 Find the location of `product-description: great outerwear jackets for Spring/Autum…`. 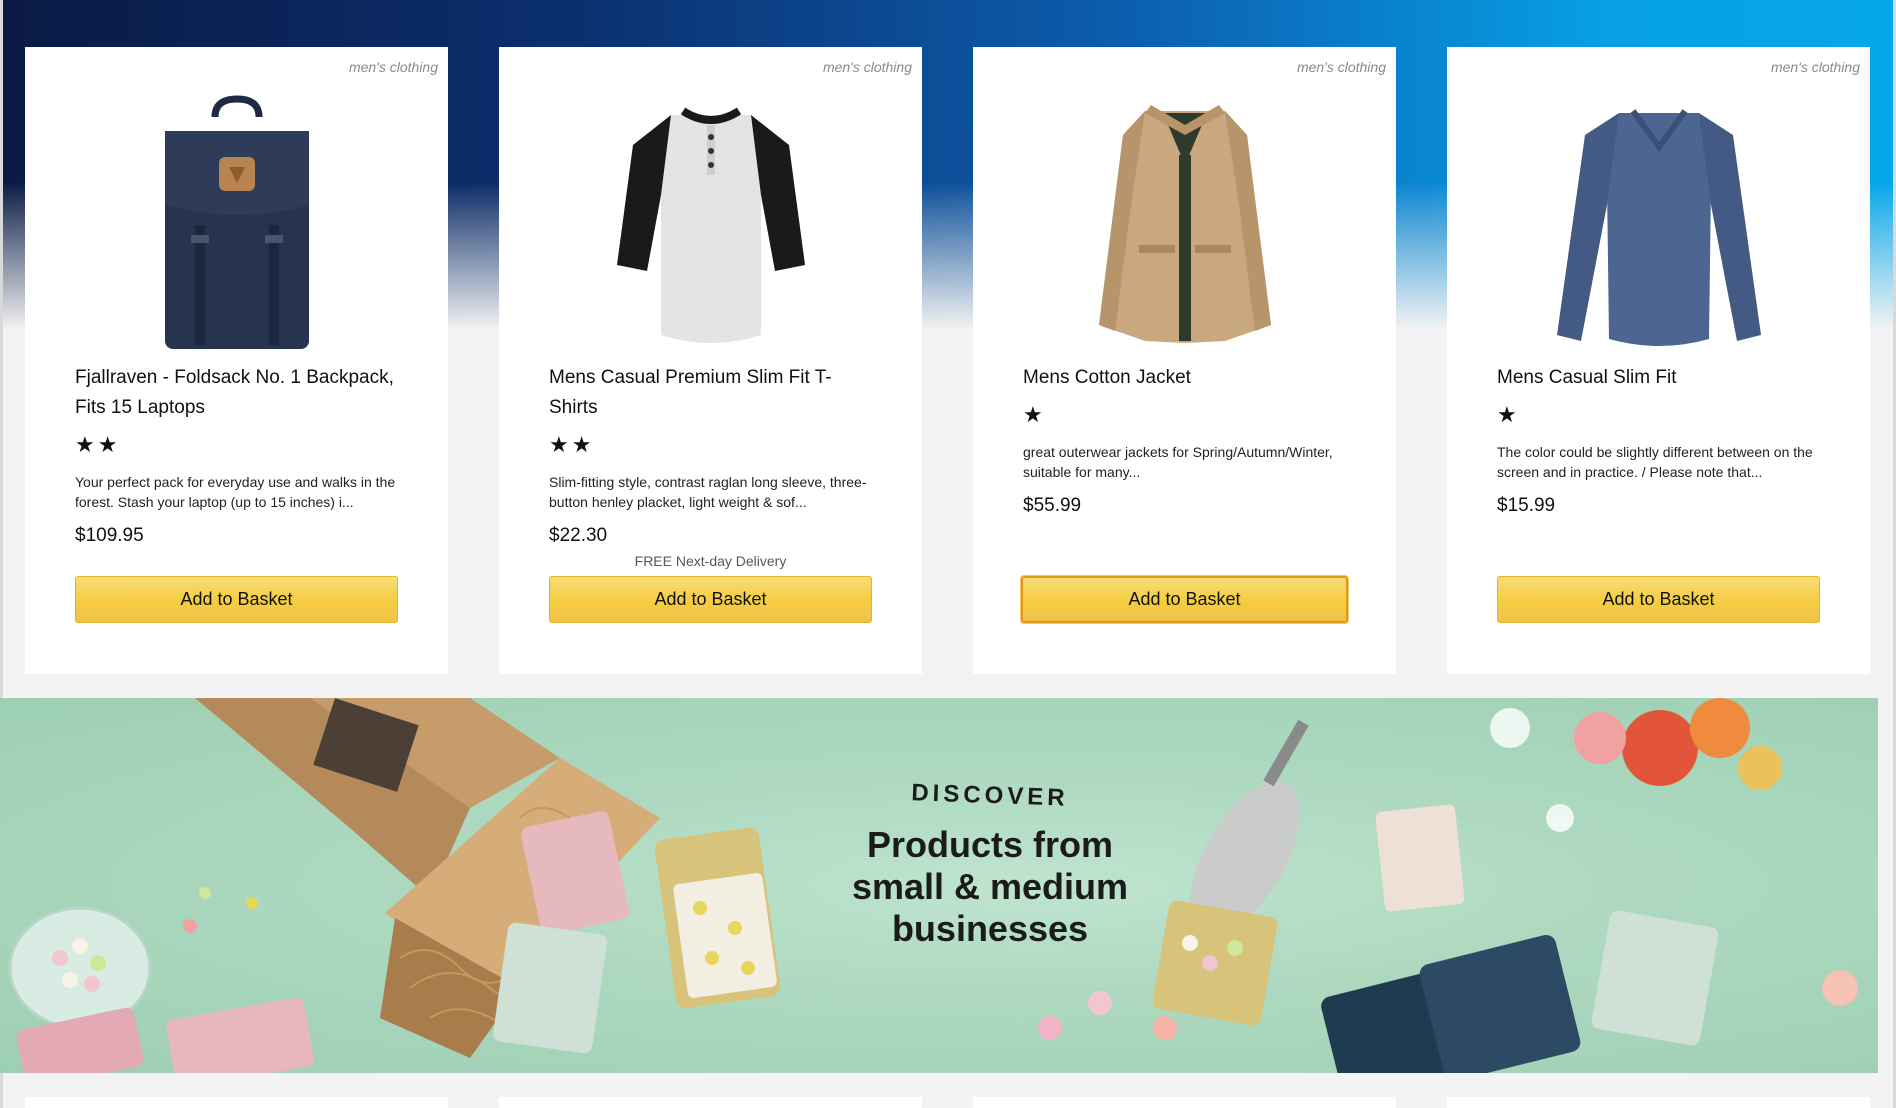

product-description: great outerwear jackets for Spring/Autum… is located at coordinates (1178, 462).